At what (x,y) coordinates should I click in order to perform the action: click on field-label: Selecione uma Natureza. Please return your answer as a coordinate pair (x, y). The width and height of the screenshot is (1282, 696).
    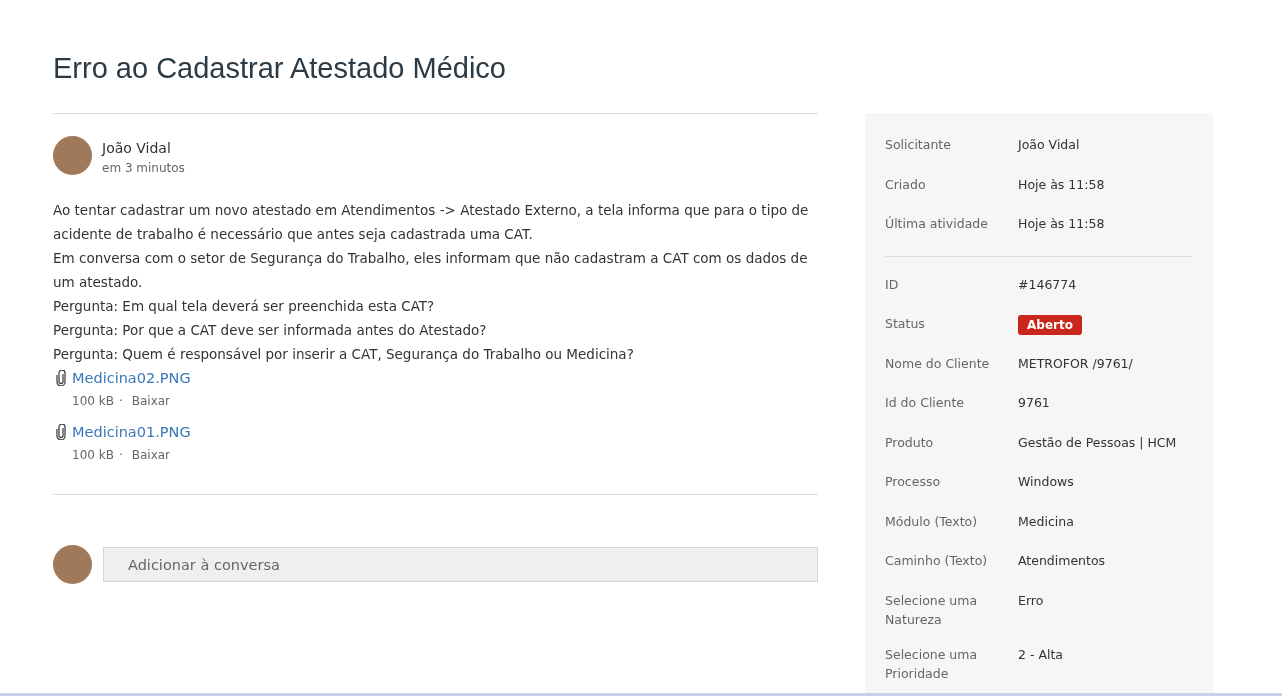
    Looking at the image, I should click on (932, 610).